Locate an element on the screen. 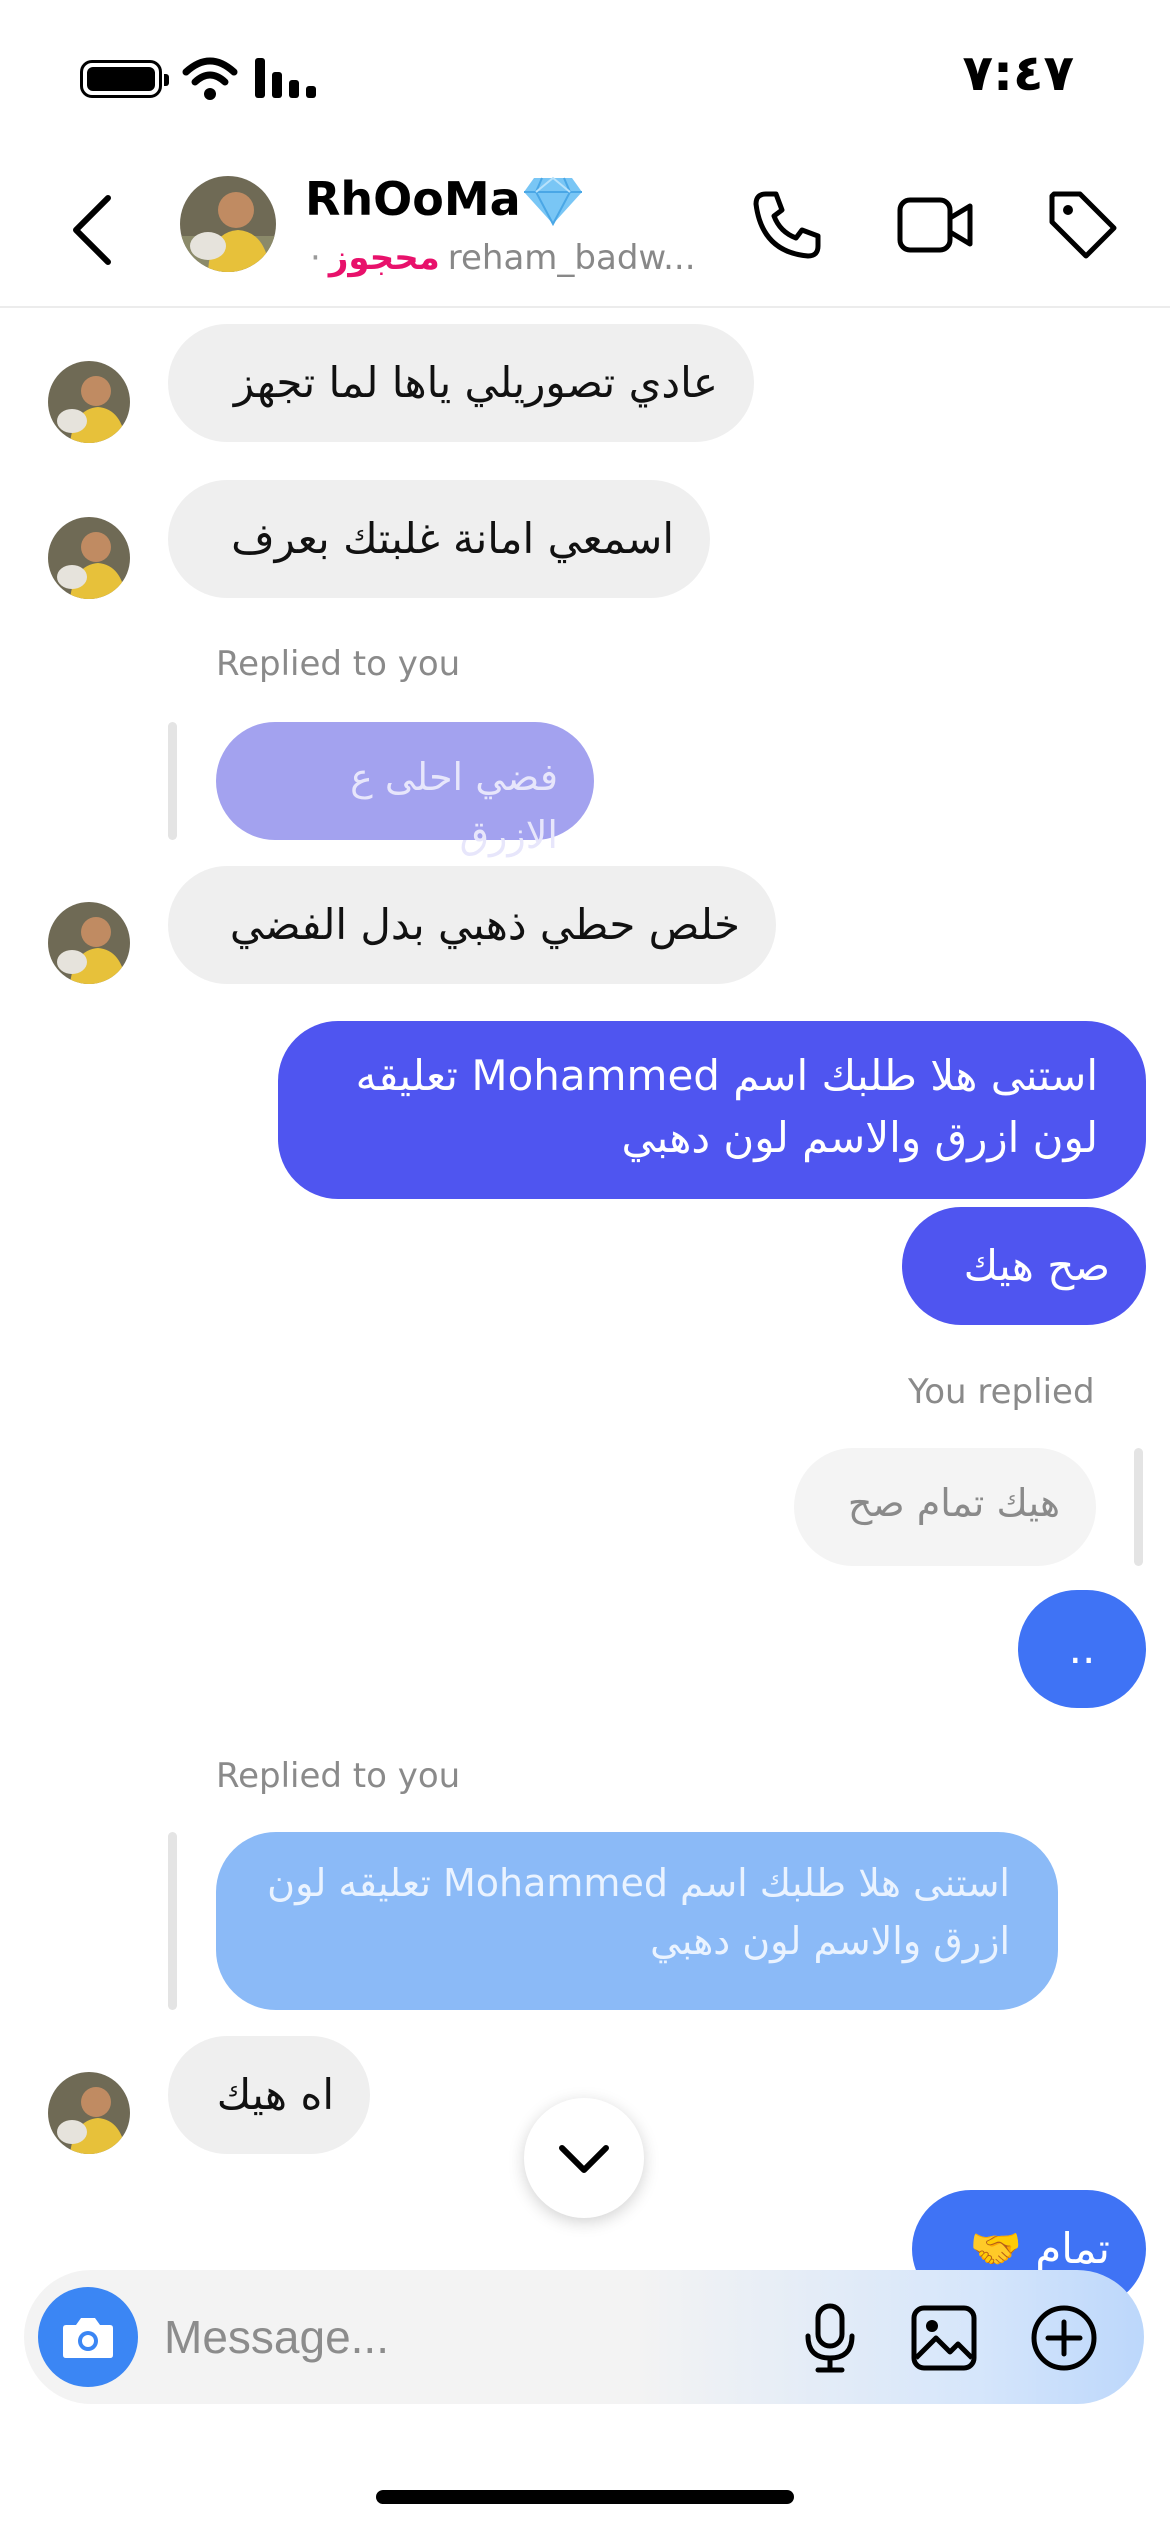  add-icon is located at coordinates (1064, 2338).